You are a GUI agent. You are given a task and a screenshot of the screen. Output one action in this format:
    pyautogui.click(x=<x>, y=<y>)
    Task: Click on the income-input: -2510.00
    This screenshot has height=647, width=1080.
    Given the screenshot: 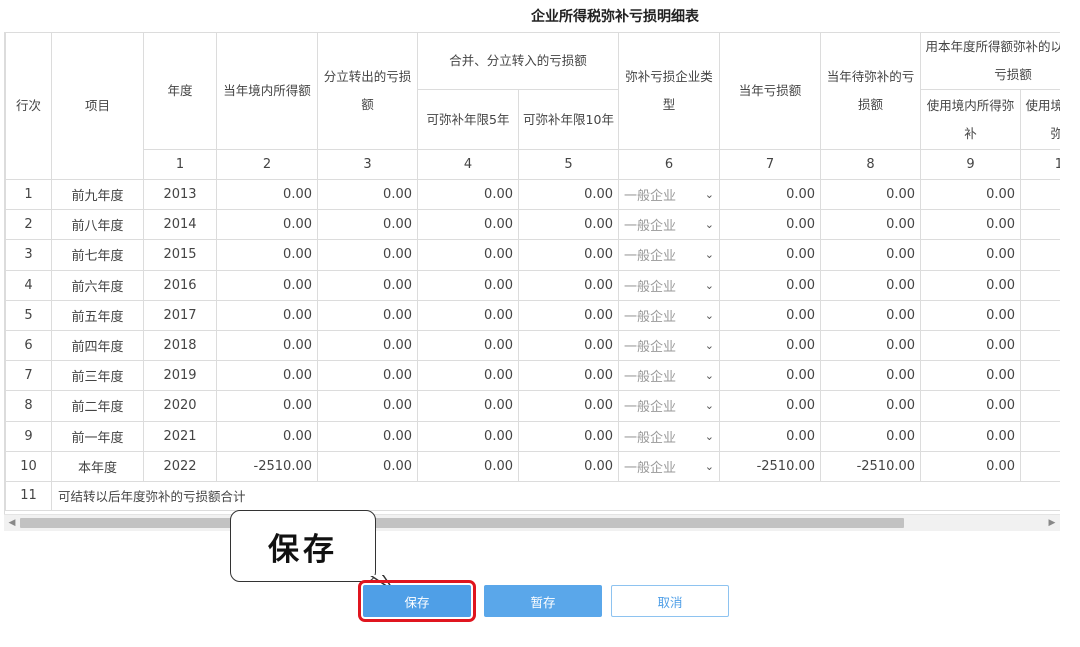 What is the action you would take?
    pyautogui.click(x=267, y=466)
    